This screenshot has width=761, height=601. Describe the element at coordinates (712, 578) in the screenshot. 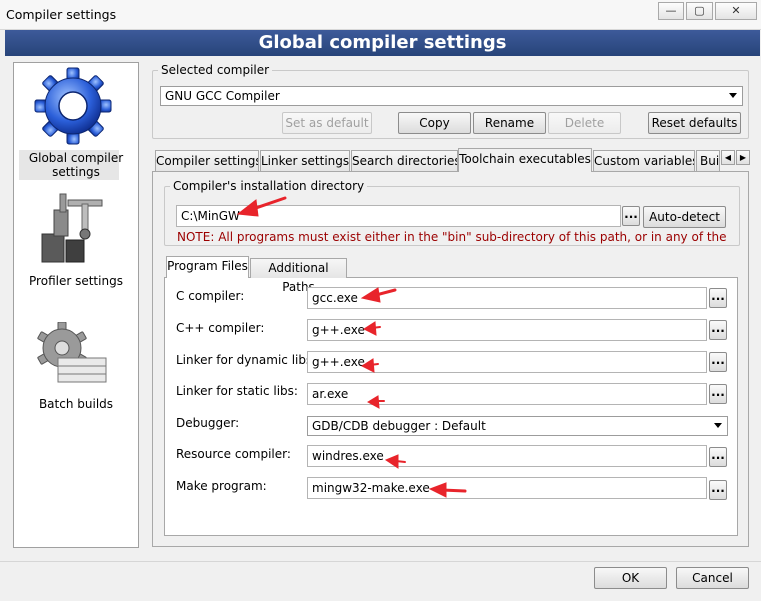

I see `cancel-button: Cancel` at that location.